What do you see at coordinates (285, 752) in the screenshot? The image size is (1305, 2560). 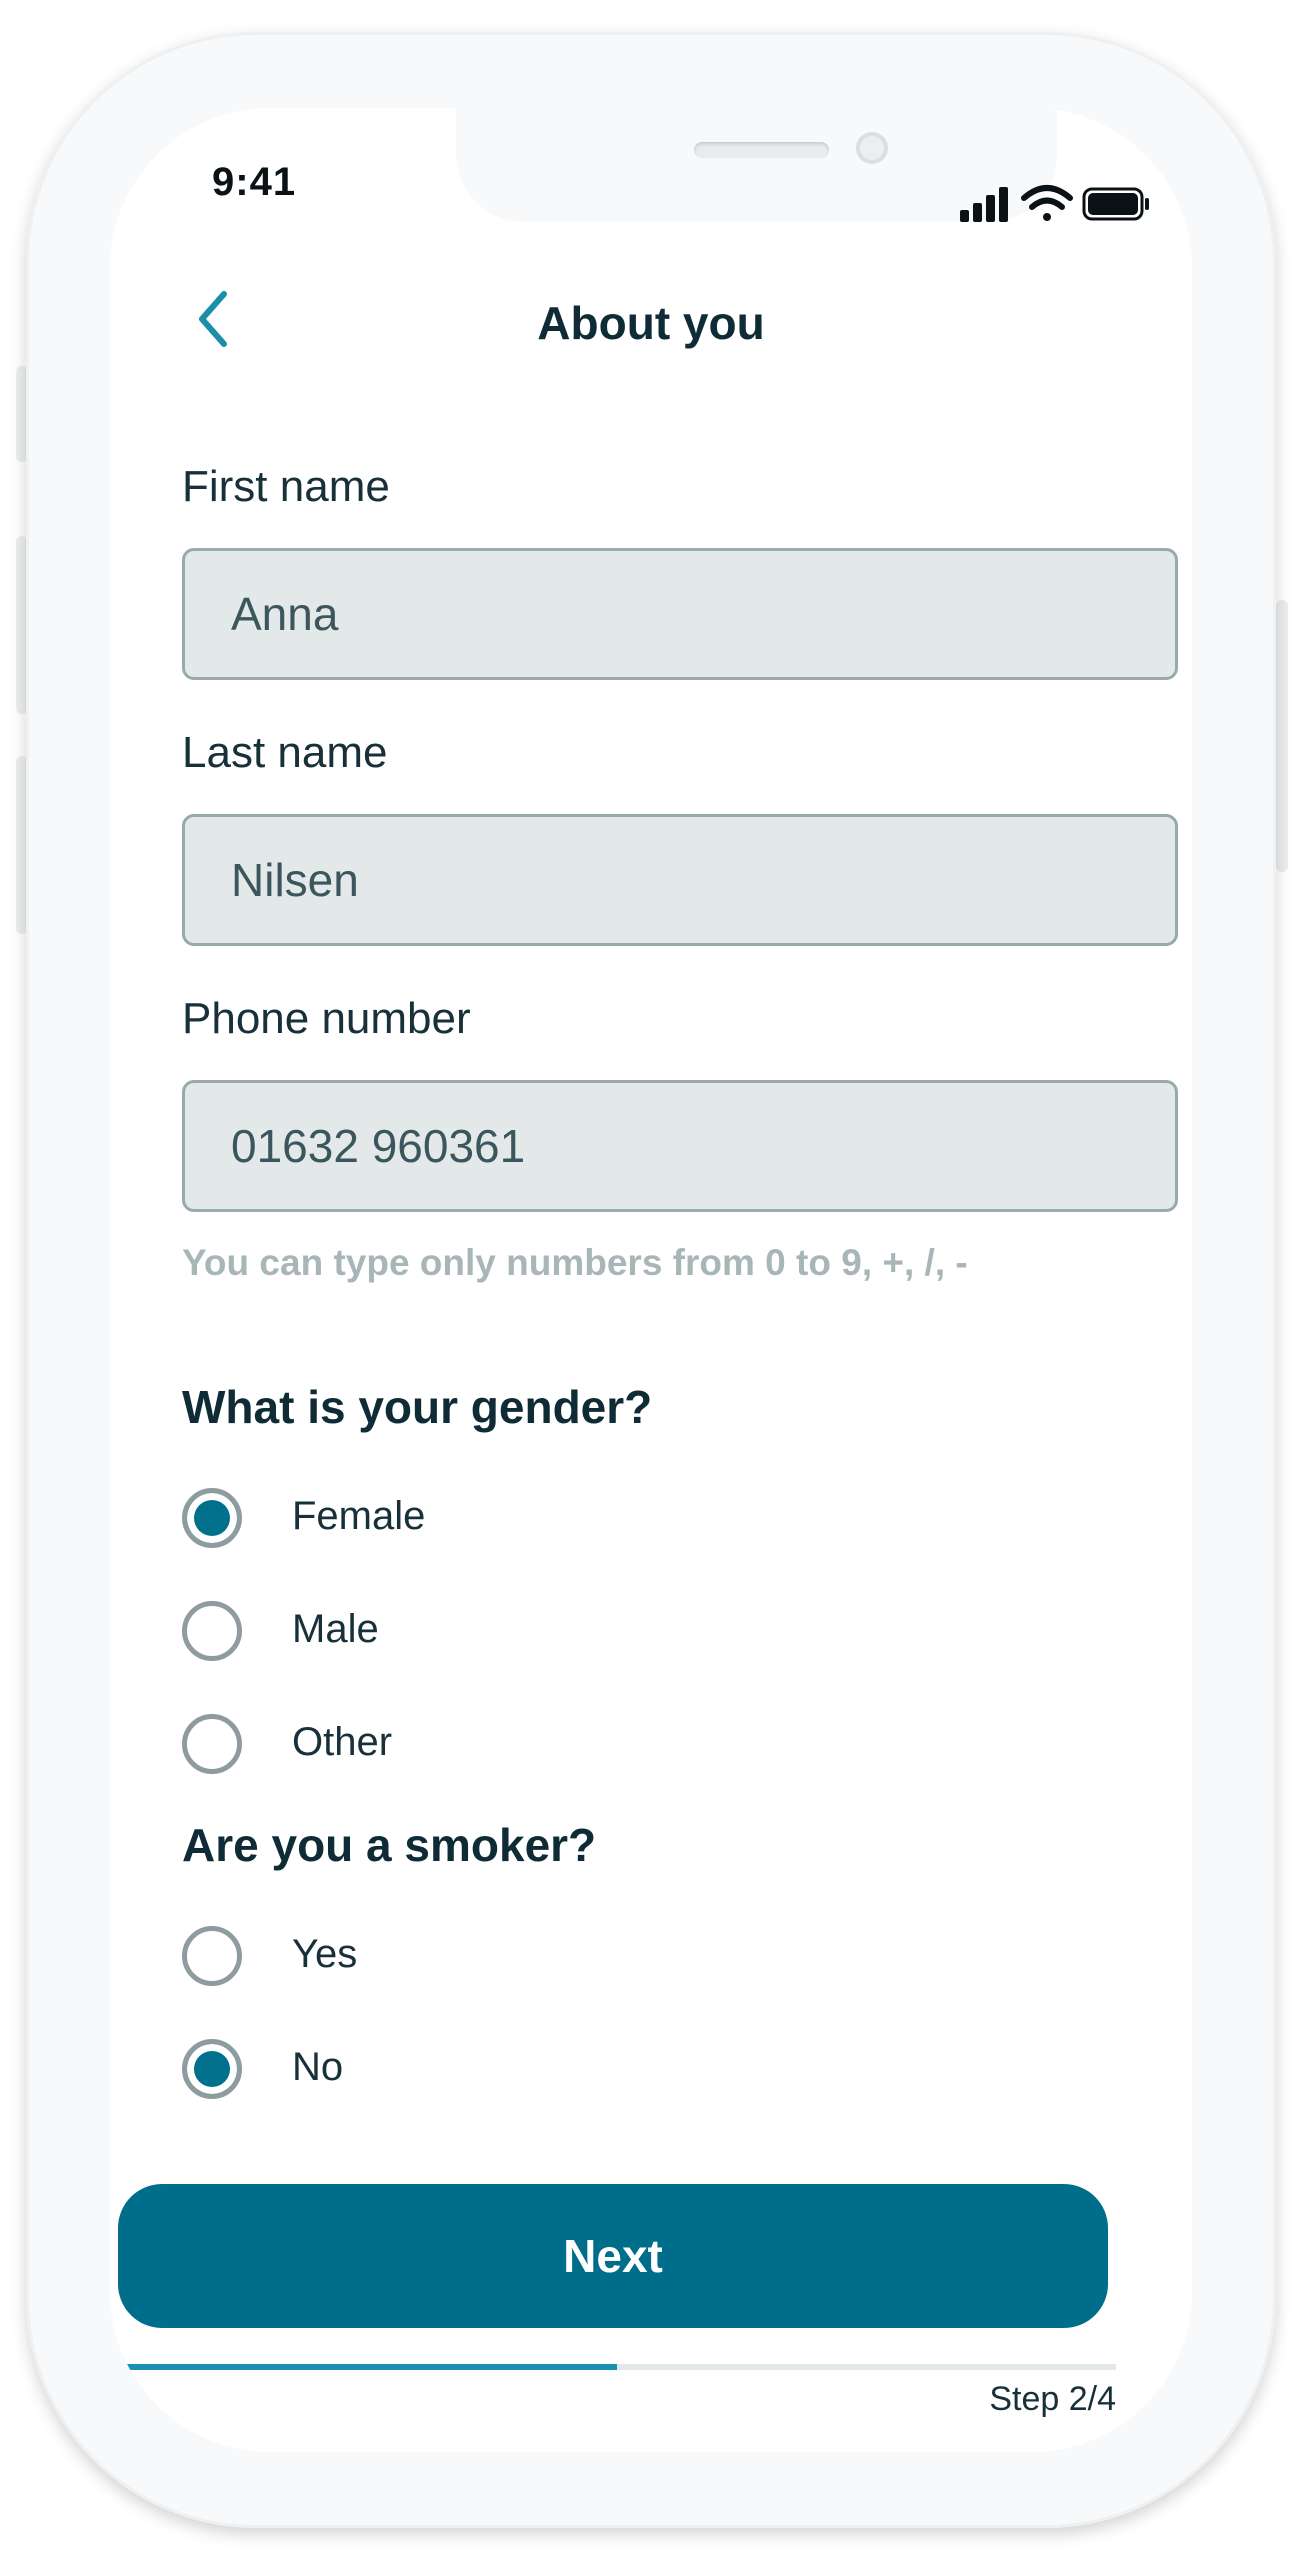 I see `last-name-label: Last name` at bounding box center [285, 752].